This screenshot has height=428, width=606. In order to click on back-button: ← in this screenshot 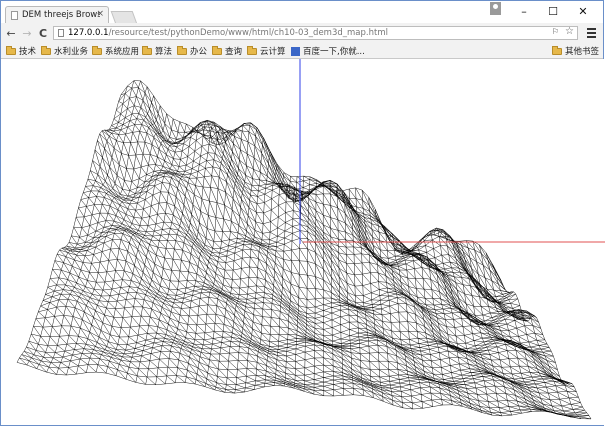, I will do `click(11, 33)`.